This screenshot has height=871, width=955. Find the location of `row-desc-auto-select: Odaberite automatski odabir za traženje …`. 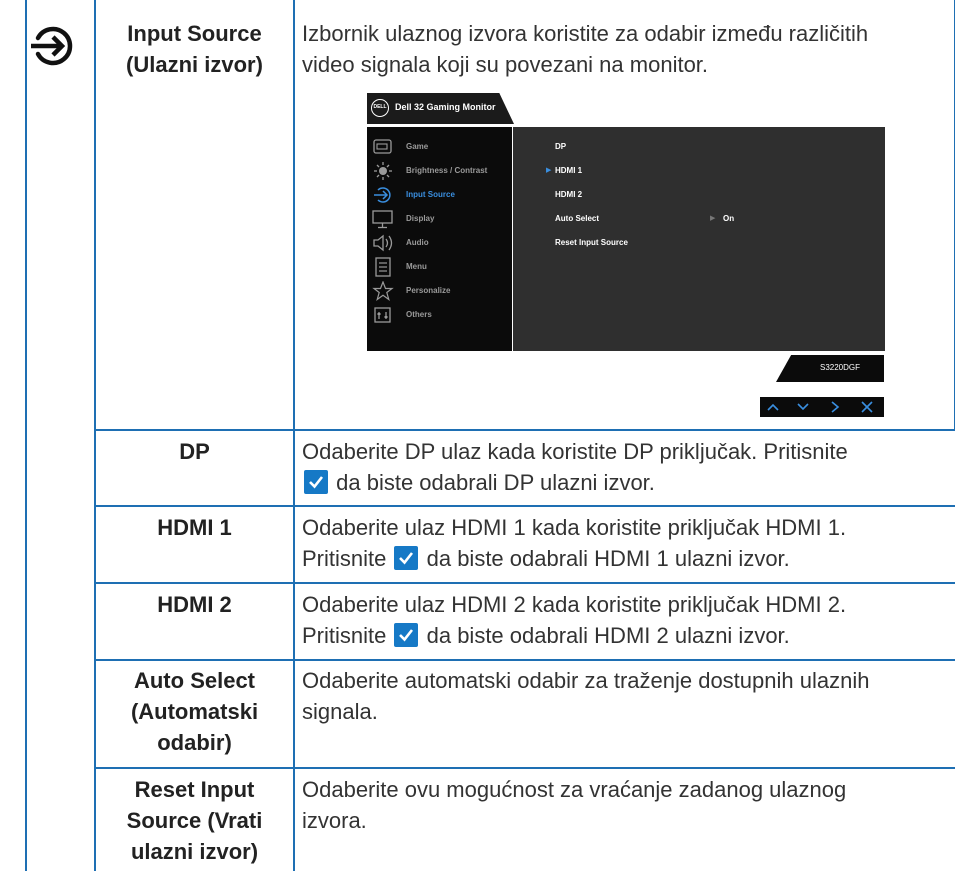

row-desc-auto-select: Odaberite automatski odabir za traženje … is located at coordinates (627, 696).